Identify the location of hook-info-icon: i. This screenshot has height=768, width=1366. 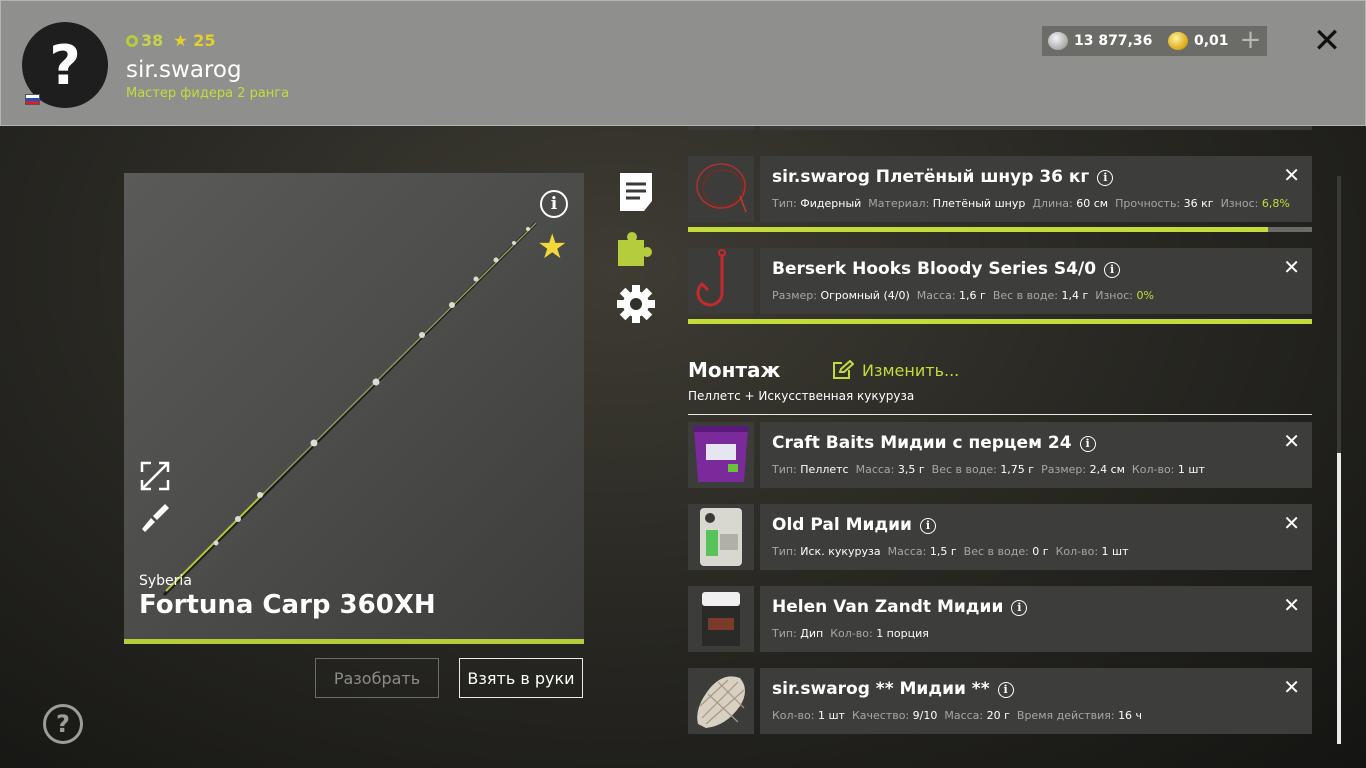
(1112, 270).